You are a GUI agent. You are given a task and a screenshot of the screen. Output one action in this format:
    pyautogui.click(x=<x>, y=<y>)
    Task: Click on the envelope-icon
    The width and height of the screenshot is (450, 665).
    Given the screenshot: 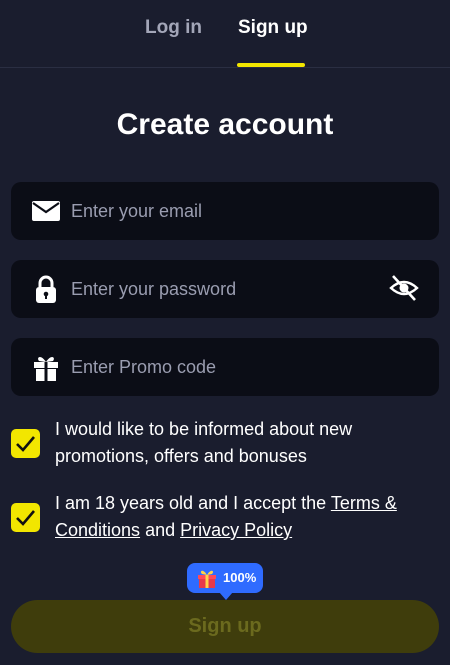 What is the action you would take?
    pyautogui.click(x=46, y=211)
    